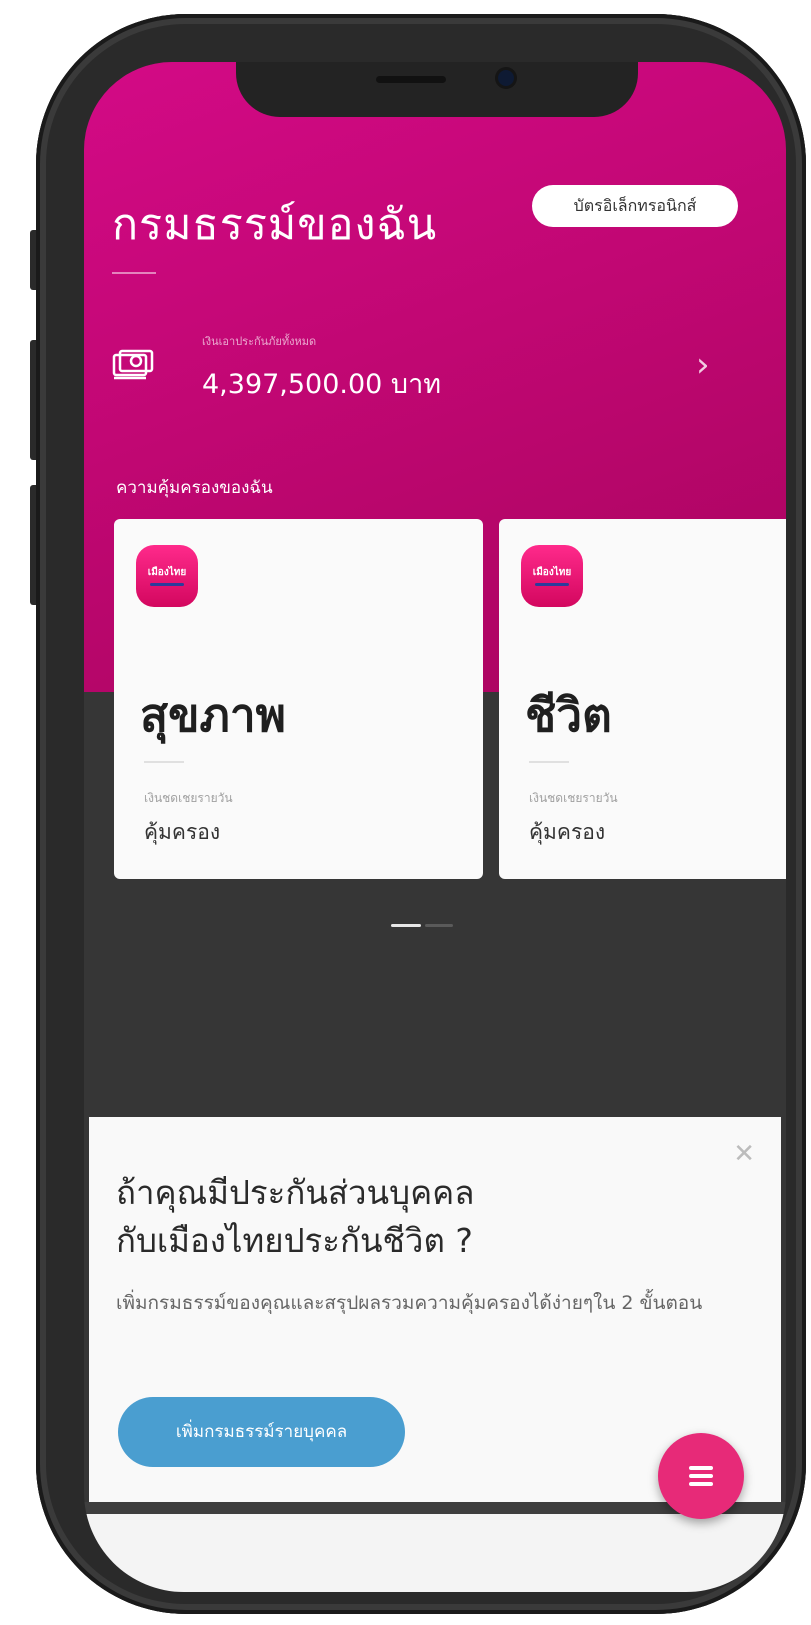 The image size is (811, 1625). I want to click on carousel-page-indicator, so click(424, 921).